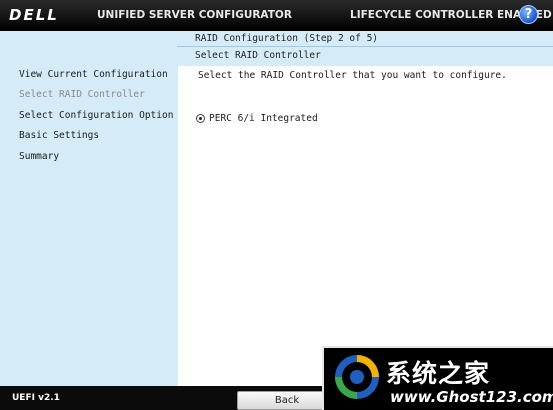 The image size is (553, 410). I want to click on sidebar-item-select-raid-controller: Select RAID Controller, so click(82, 94).